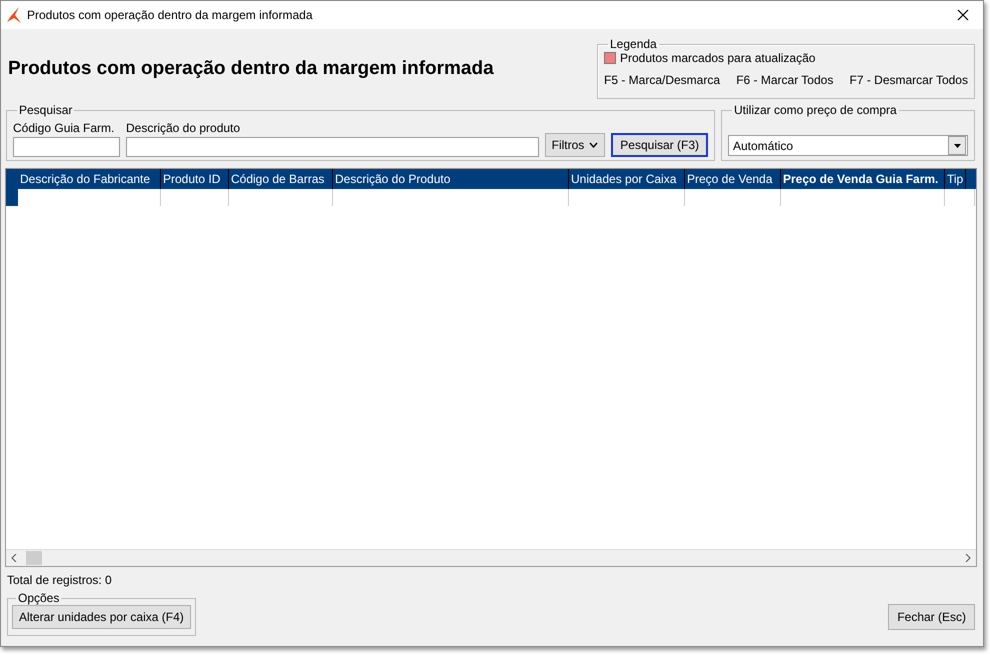 This screenshot has width=990, height=655. I want to click on scrollbar-thumb, so click(34, 558).